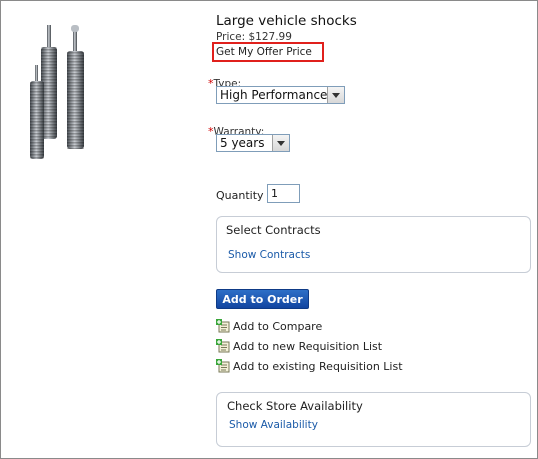 This screenshot has height=459, width=538. I want to click on add-to-compare-label: Add to Compare, so click(278, 326).